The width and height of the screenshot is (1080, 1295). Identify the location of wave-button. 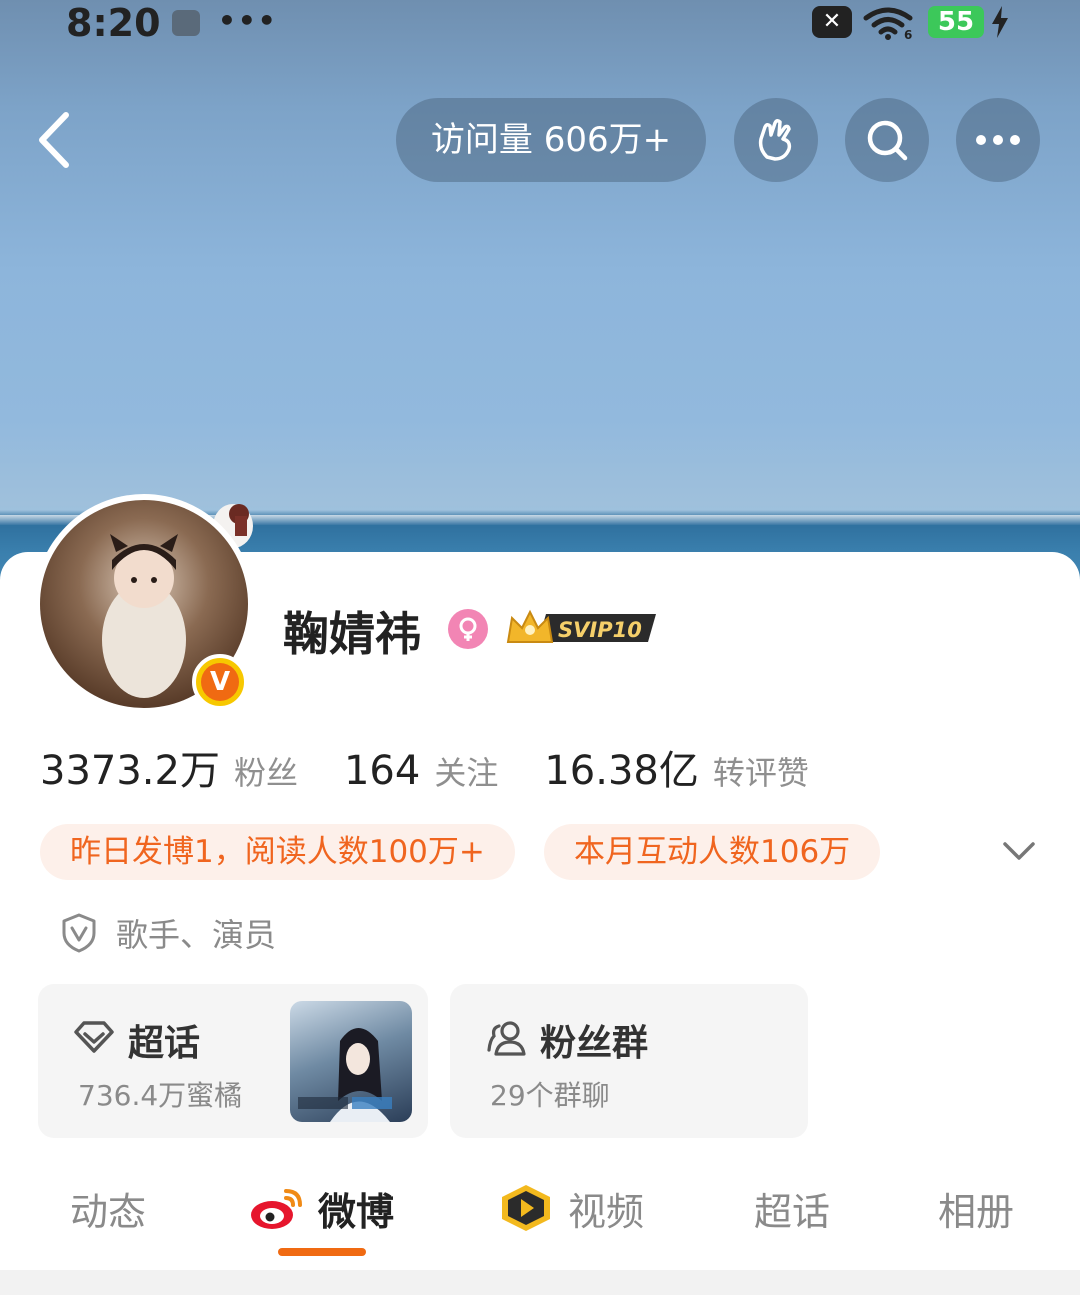
(776, 140).